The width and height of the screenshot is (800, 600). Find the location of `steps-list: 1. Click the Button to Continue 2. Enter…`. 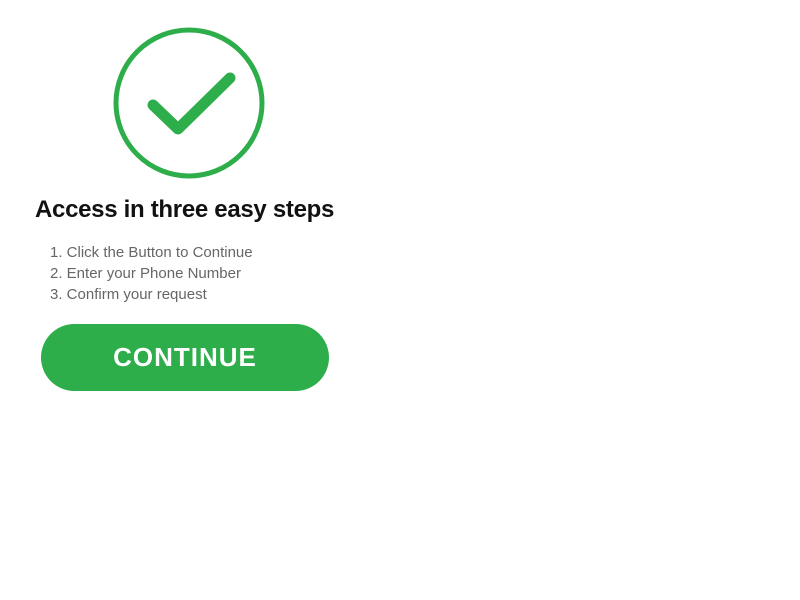

steps-list: 1. Click the Button to Continue 2. Enter… is located at coordinates (151, 273).